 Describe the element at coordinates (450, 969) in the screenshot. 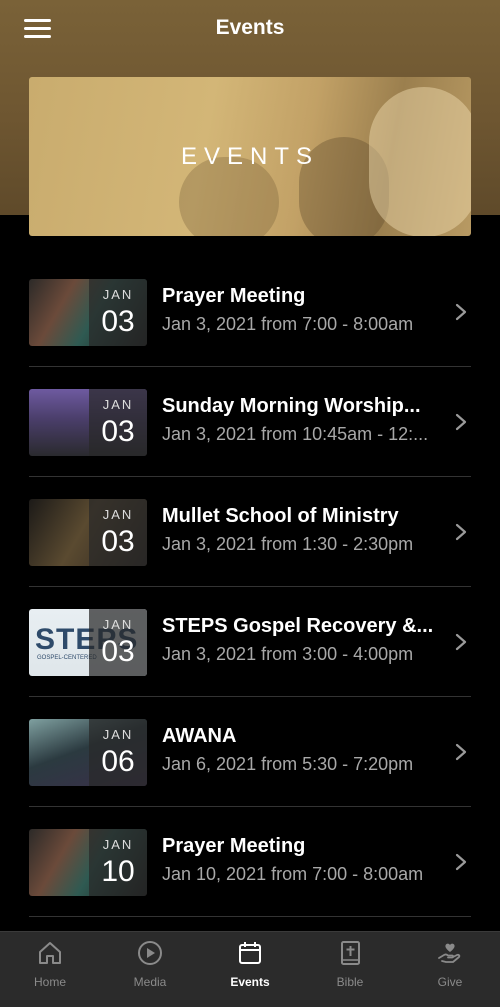

I see `tab-give: Give` at that location.